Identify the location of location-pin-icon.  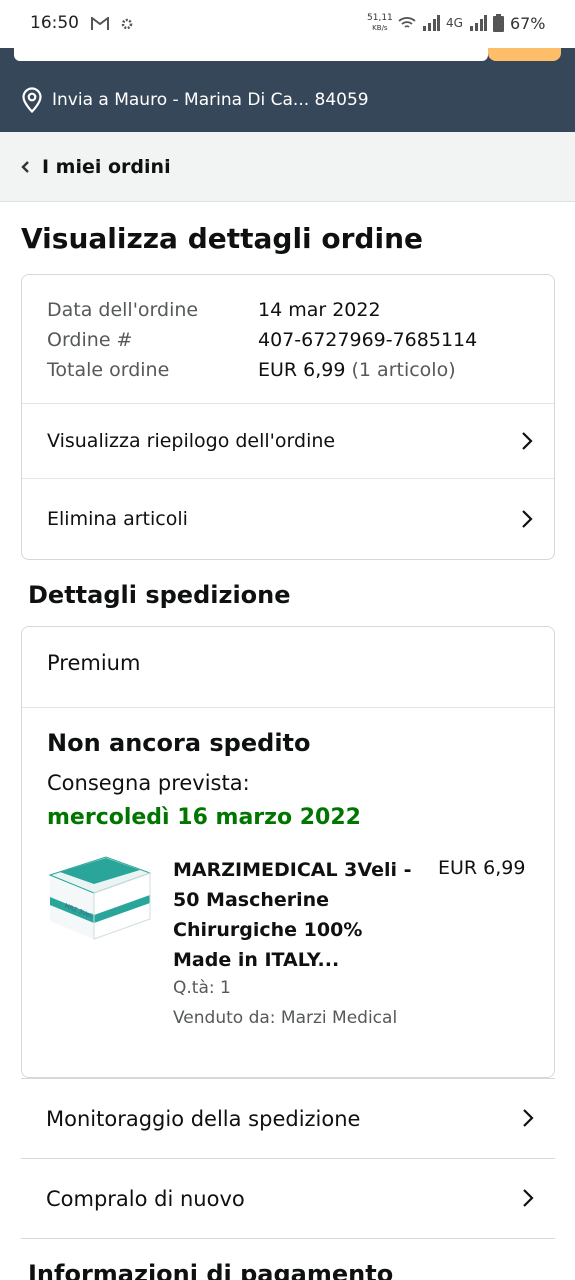
(32, 100).